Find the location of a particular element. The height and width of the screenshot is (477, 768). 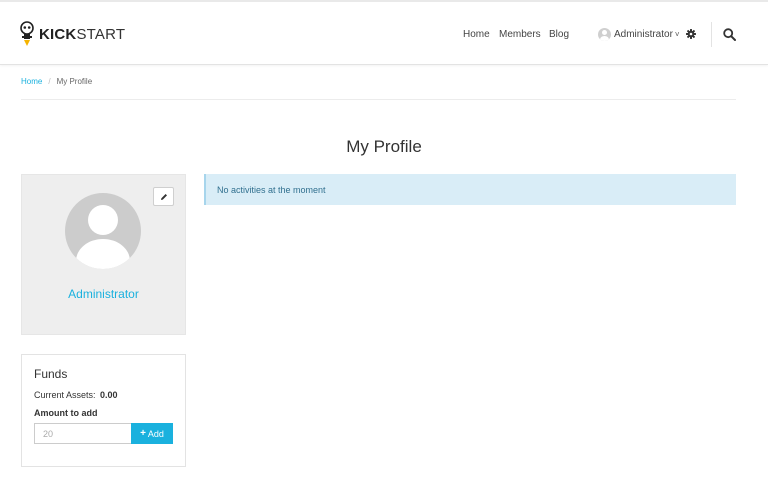

avatar-body is located at coordinates (103, 254).